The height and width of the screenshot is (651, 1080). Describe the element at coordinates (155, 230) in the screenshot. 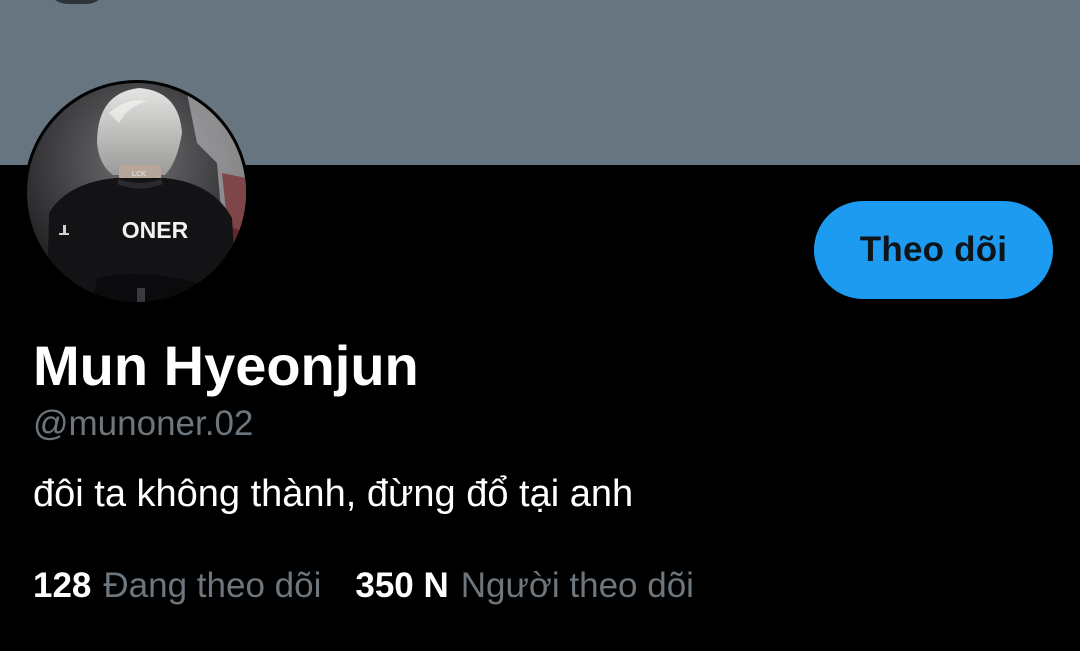

I see `avatar-jersey-text: ONER` at that location.